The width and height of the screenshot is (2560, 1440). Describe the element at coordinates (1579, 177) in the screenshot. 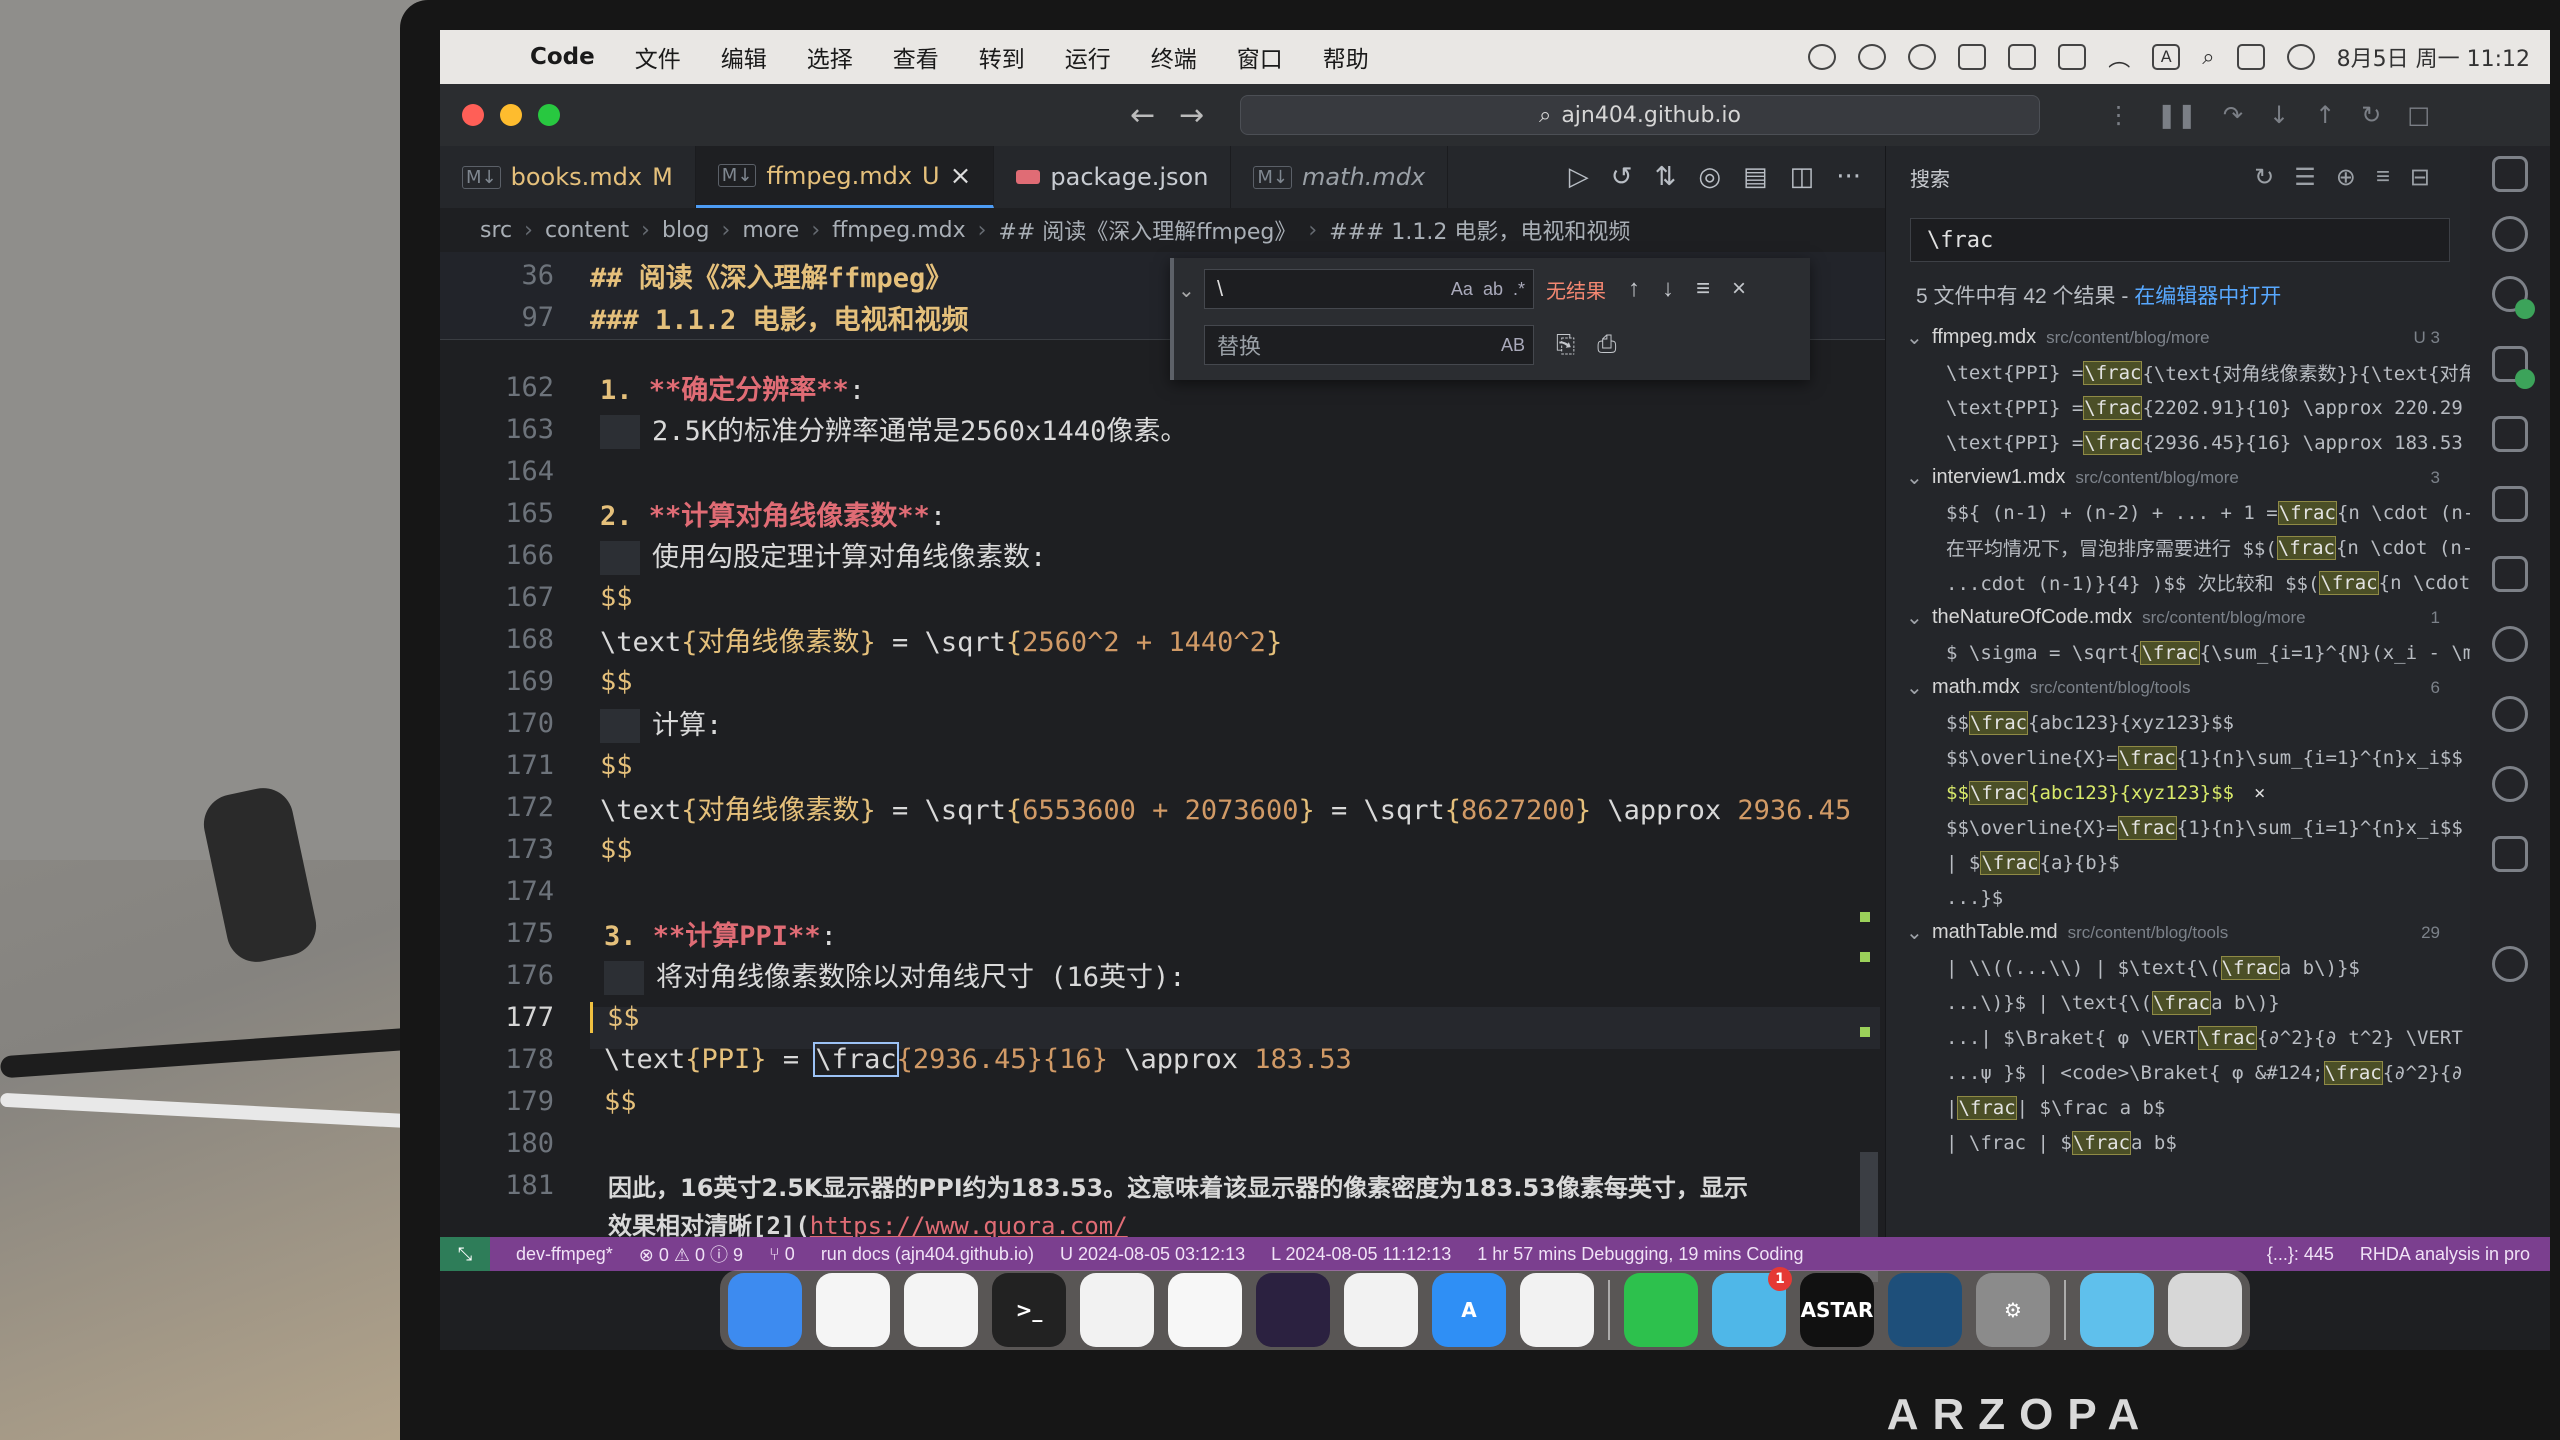

I see `run-icon: ▷` at that location.